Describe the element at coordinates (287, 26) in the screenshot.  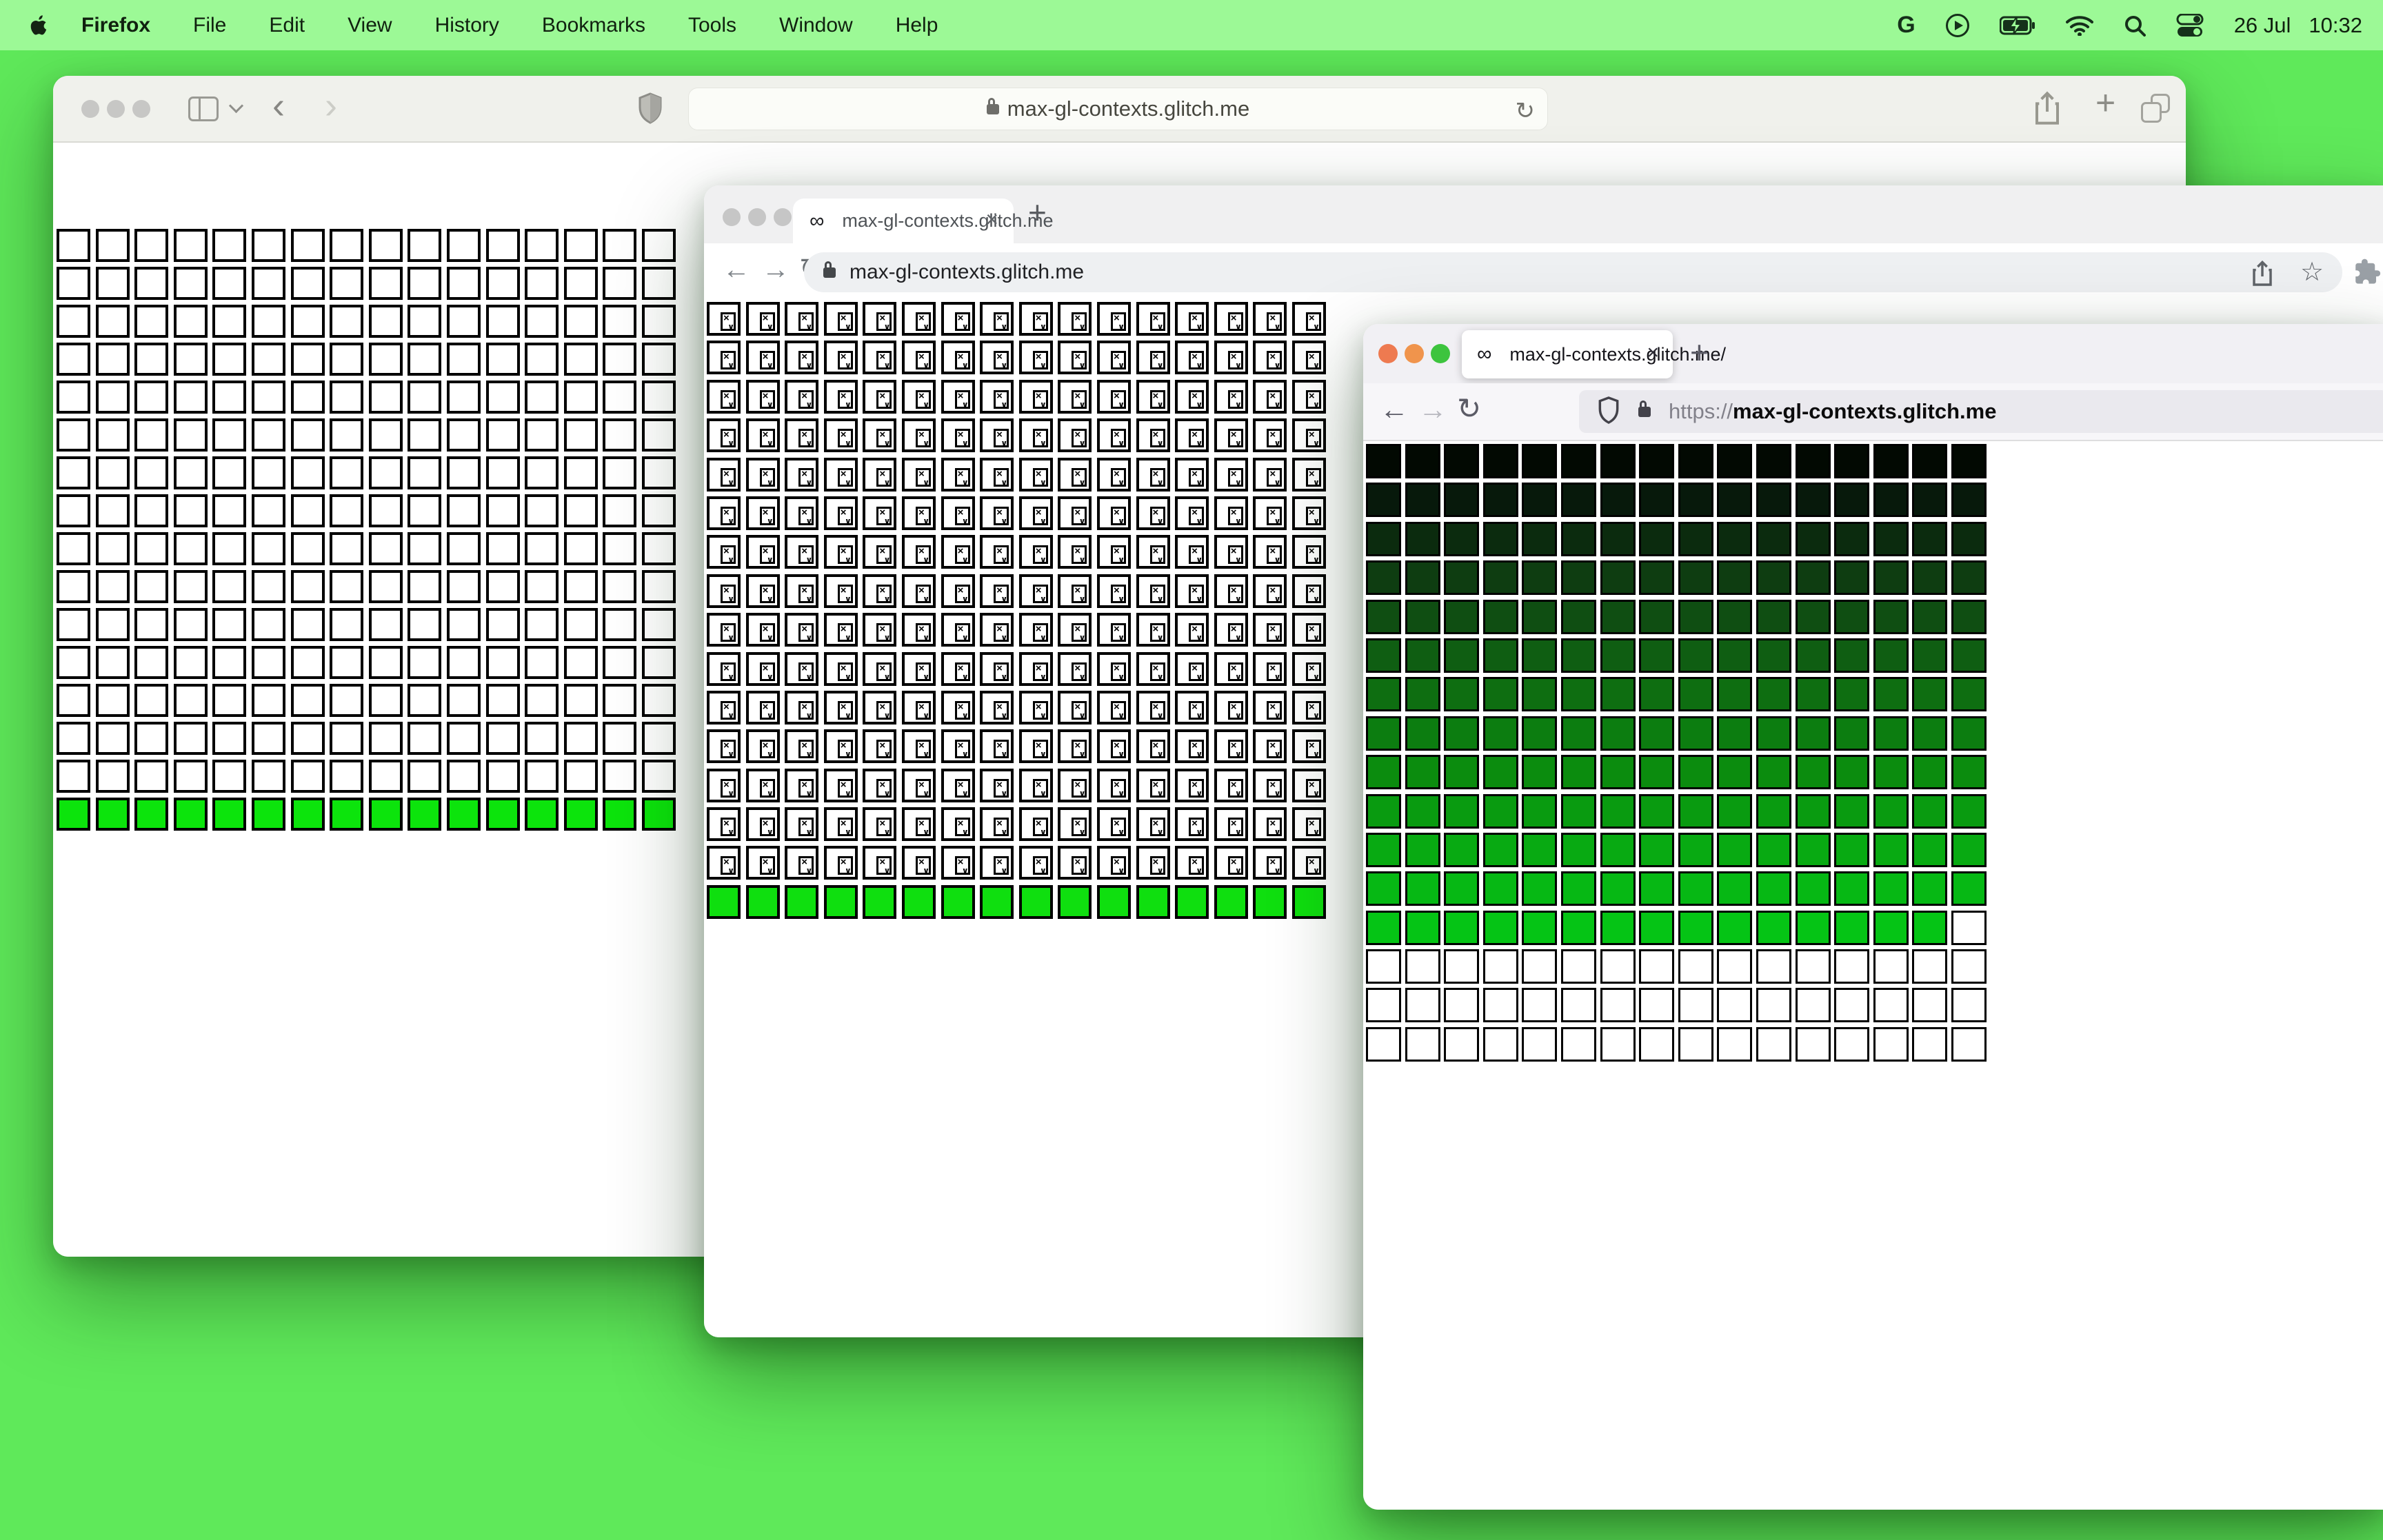
I see `menu-item-edit: Edit` at that location.